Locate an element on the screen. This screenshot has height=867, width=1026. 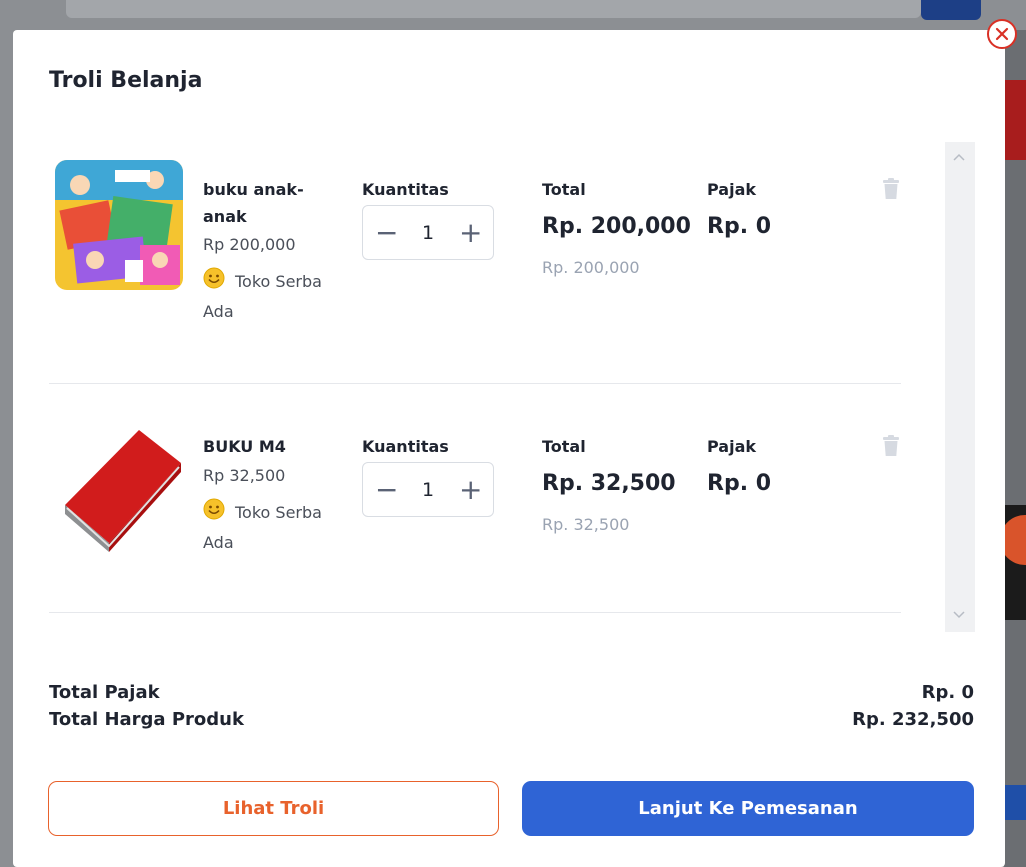
item-subtotal: Rp. 200,000 is located at coordinates (591, 267).